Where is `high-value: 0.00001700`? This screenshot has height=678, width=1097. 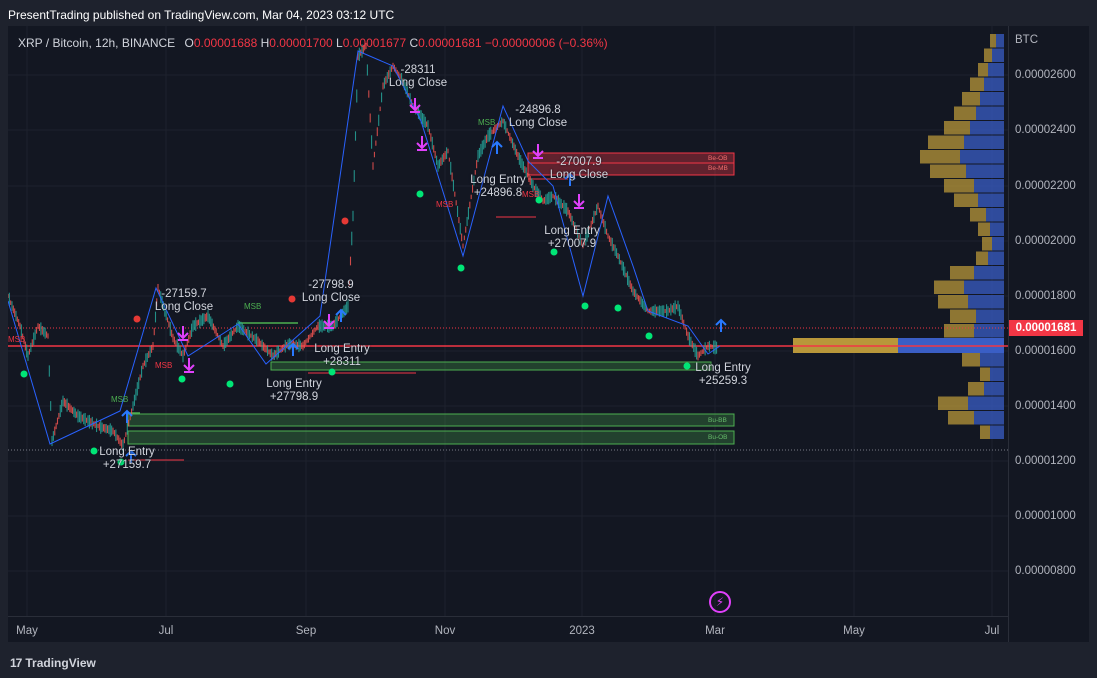
high-value: 0.00001700 is located at coordinates (301, 43).